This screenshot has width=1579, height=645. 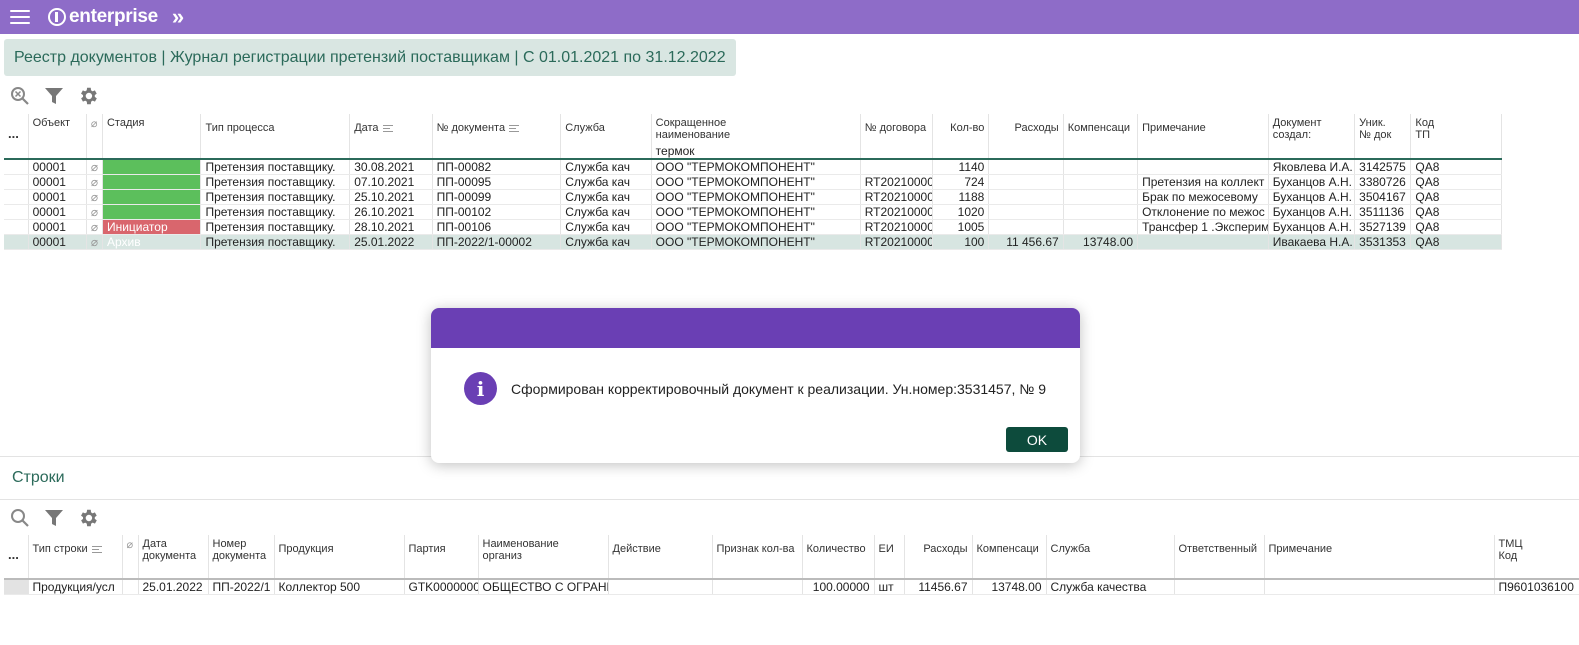 What do you see at coordinates (1312, 129) in the screenshot?
I see `col-creator: Документ создал:` at bounding box center [1312, 129].